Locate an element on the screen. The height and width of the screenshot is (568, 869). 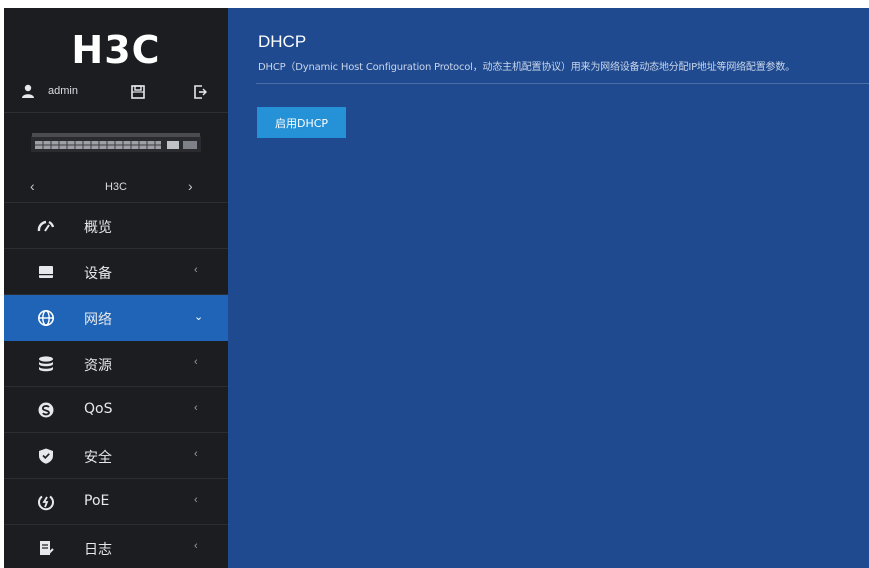
sidebar-item-label: QoS is located at coordinates (98, 409).